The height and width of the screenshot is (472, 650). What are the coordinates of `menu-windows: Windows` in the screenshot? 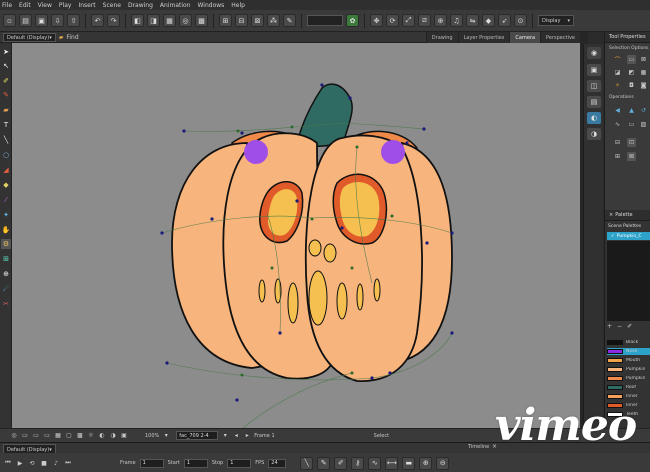 It's located at (211, 5).